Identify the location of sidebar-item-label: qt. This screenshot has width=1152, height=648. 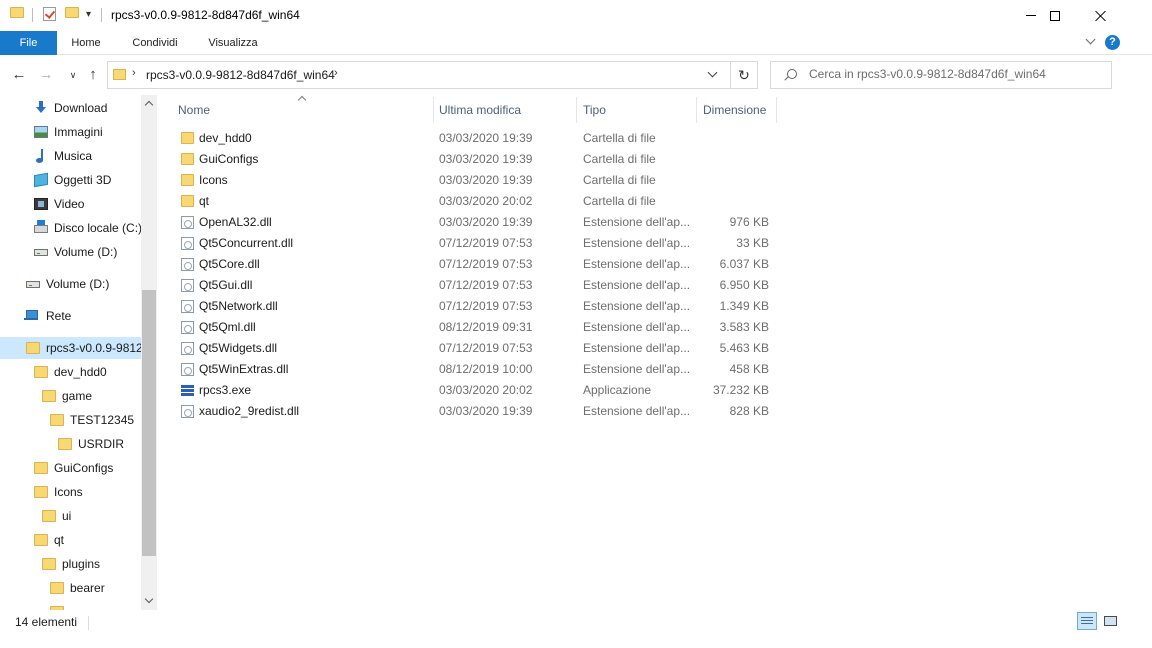
(59, 540).